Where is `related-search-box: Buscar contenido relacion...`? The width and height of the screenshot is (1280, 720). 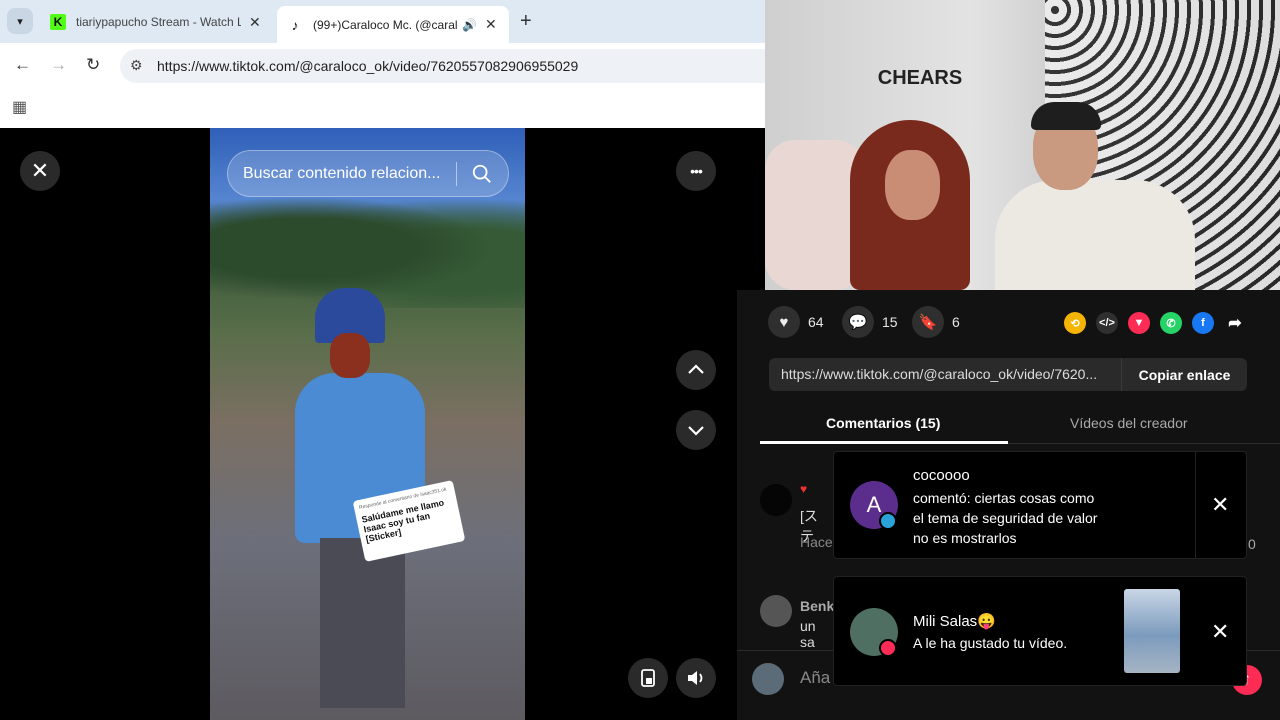 related-search-box: Buscar contenido relacion... is located at coordinates (368, 173).